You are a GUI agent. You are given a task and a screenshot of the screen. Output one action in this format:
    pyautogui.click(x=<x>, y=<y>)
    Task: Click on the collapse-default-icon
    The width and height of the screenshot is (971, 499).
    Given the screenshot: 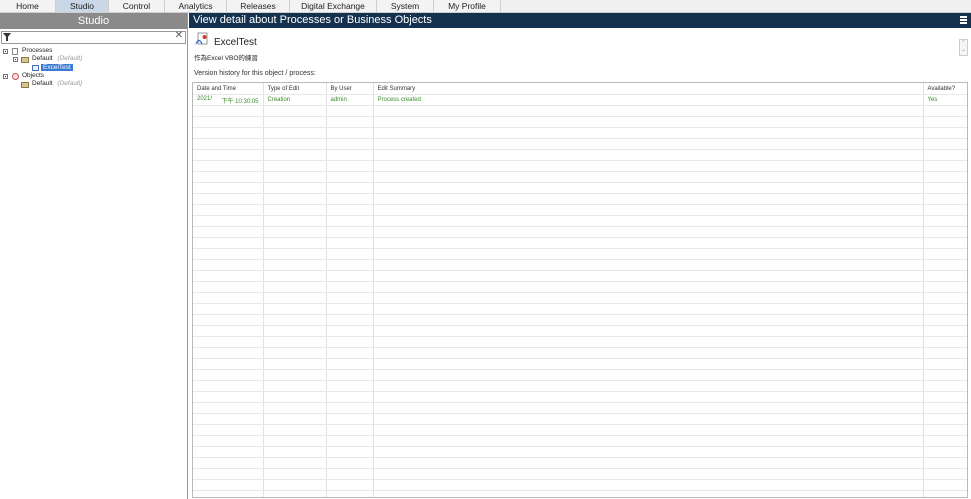 What is the action you would take?
    pyautogui.click(x=15, y=59)
    